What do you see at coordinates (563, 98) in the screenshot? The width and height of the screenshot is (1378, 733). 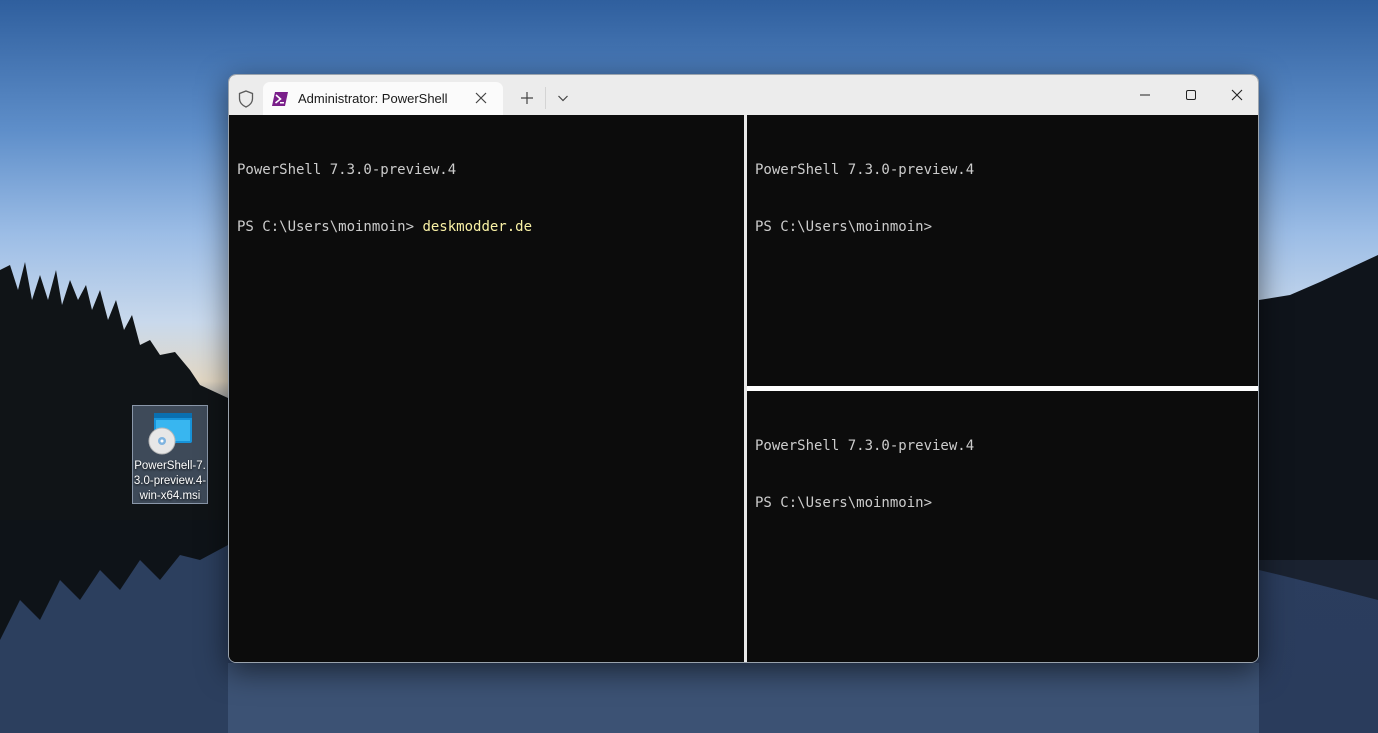 I see `chevron-down-icon` at bounding box center [563, 98].